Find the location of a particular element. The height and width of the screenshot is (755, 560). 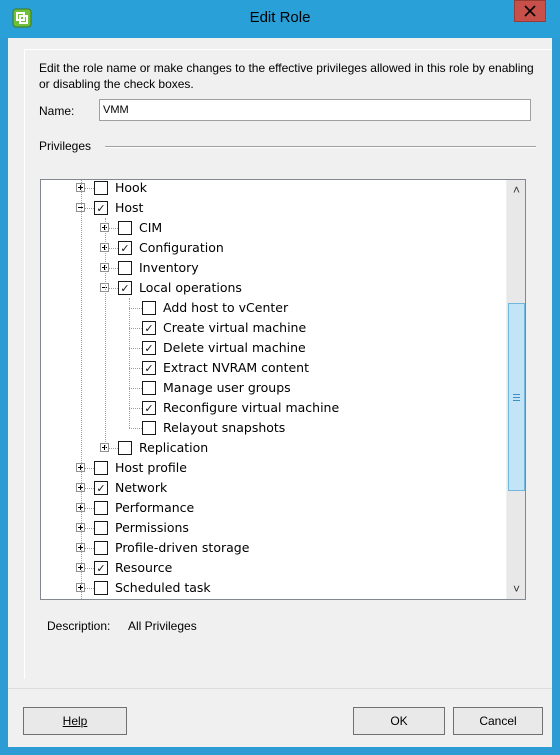

tree-row: Add host to vCenter is located at coordinates (273, 308).